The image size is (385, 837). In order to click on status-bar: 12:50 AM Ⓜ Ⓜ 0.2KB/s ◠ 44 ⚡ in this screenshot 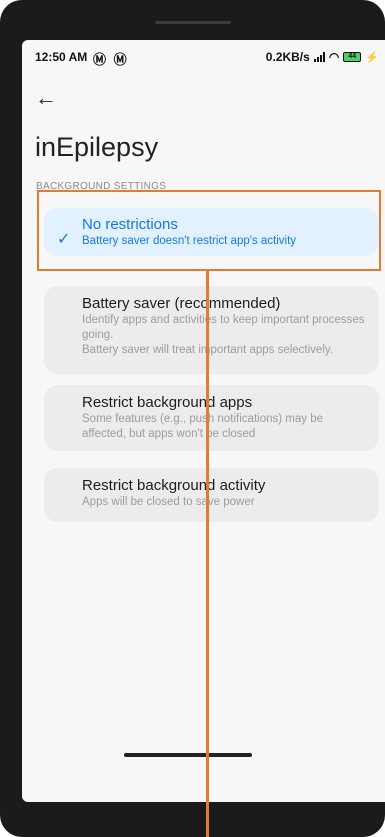, I will do `click(203, 56)`.